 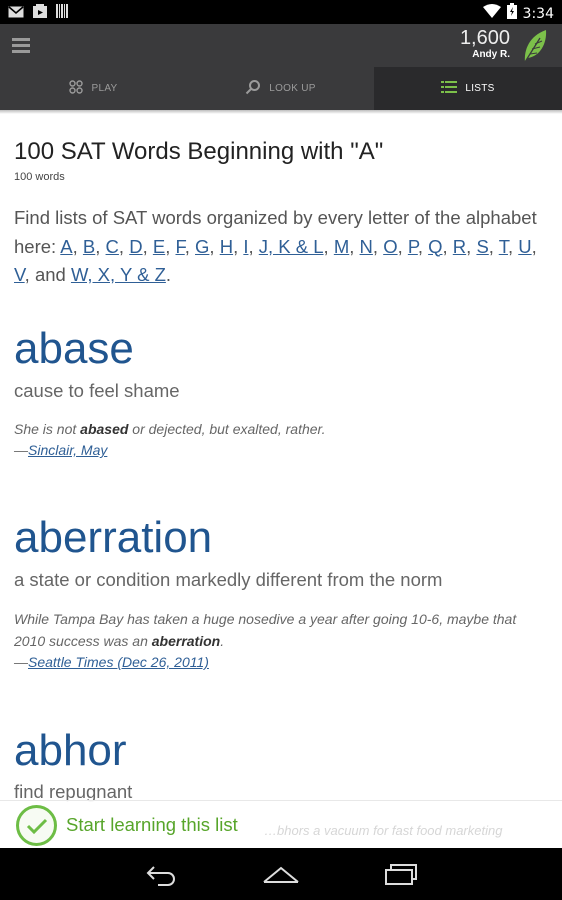 What do you see at coordinates (253, 88) in the screenshot?
I see `search-icon` at bounding box center [253, 88].